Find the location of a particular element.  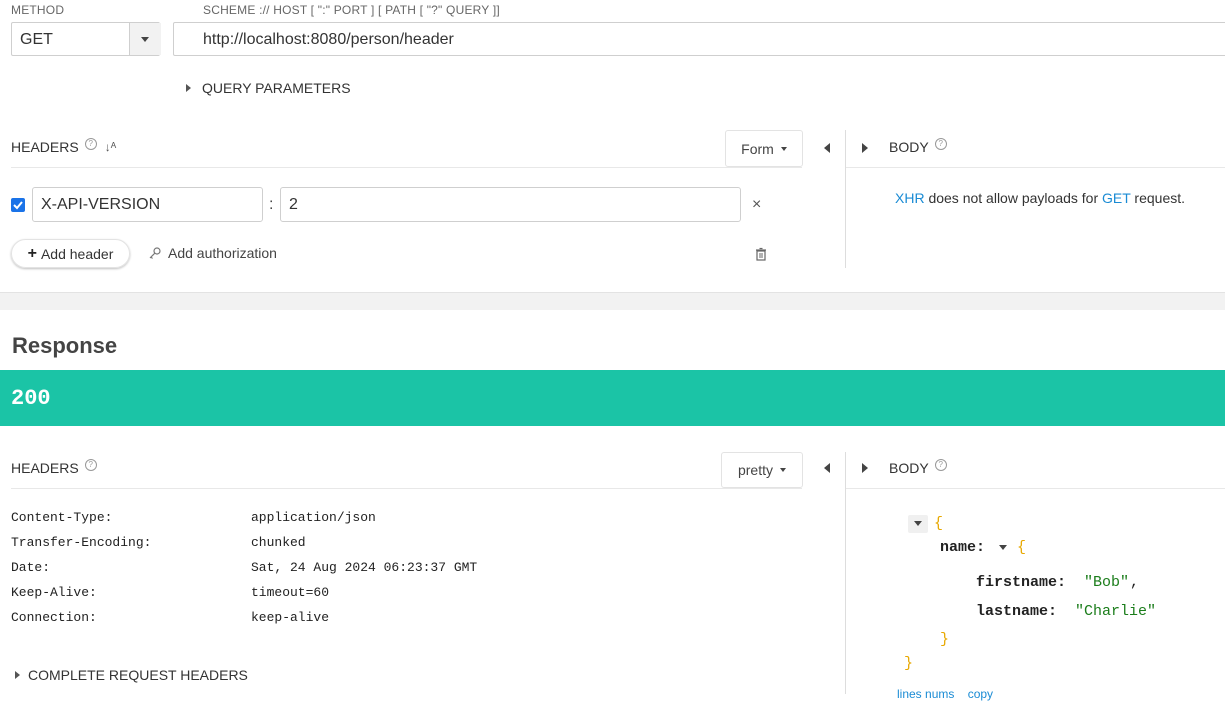

url-input: http://localhost:8080/person/header is located at coordinates (699, 39).